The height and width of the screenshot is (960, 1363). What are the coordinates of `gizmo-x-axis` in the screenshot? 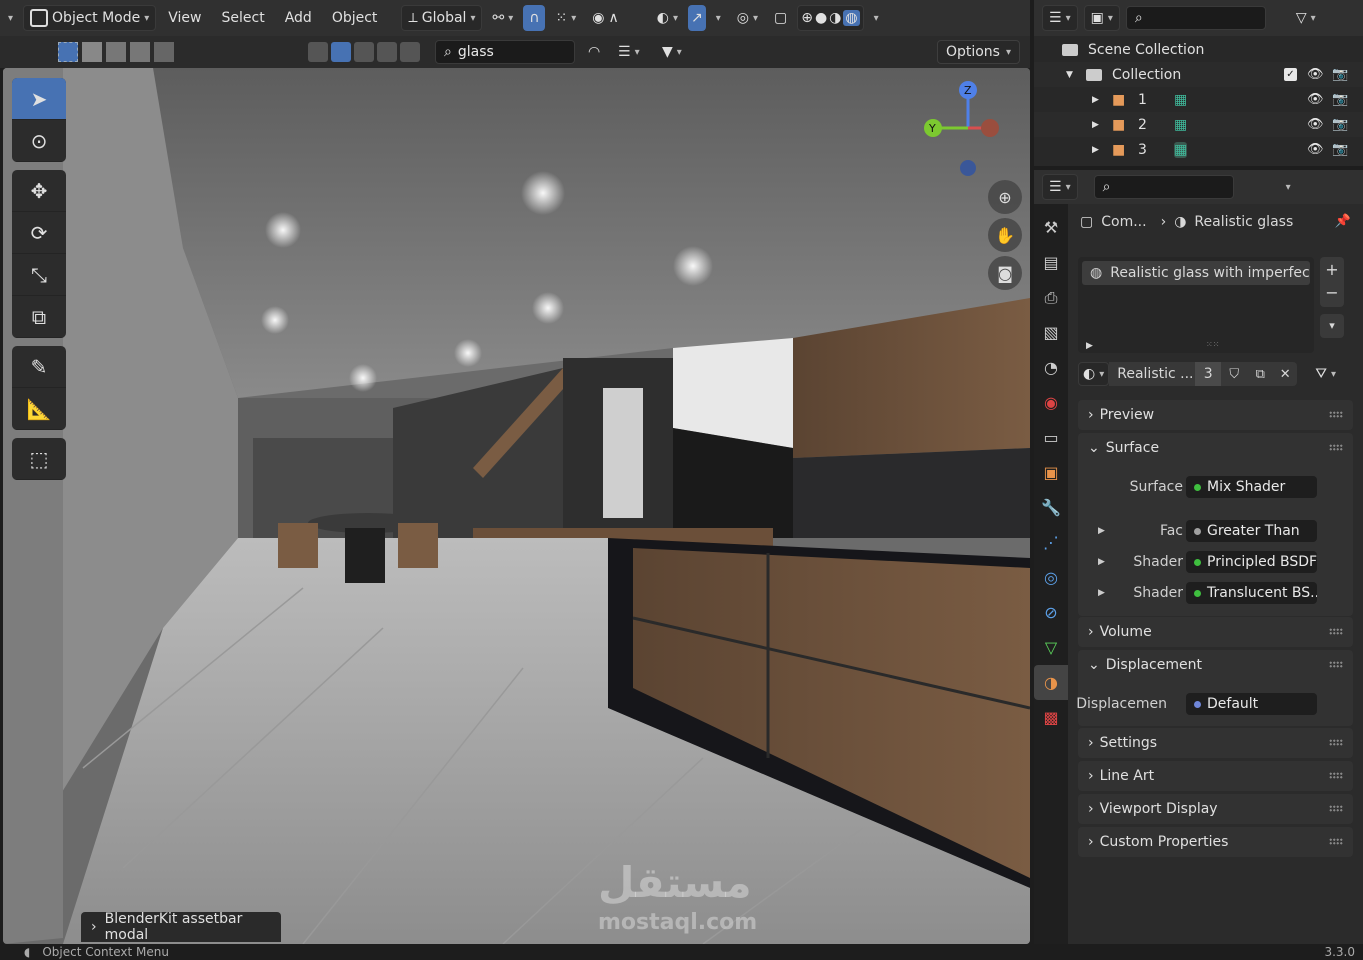 It's located at (990, 128).